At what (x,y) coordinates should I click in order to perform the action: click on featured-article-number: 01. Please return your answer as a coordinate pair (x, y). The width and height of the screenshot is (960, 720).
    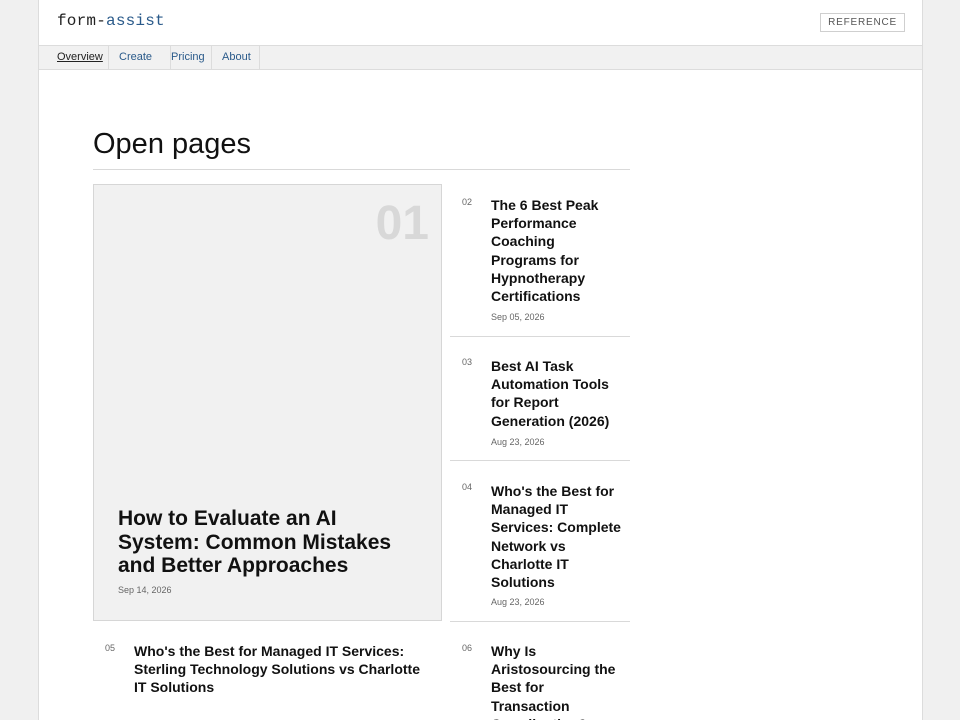
    Looking at the image, I should click on (402, 223).